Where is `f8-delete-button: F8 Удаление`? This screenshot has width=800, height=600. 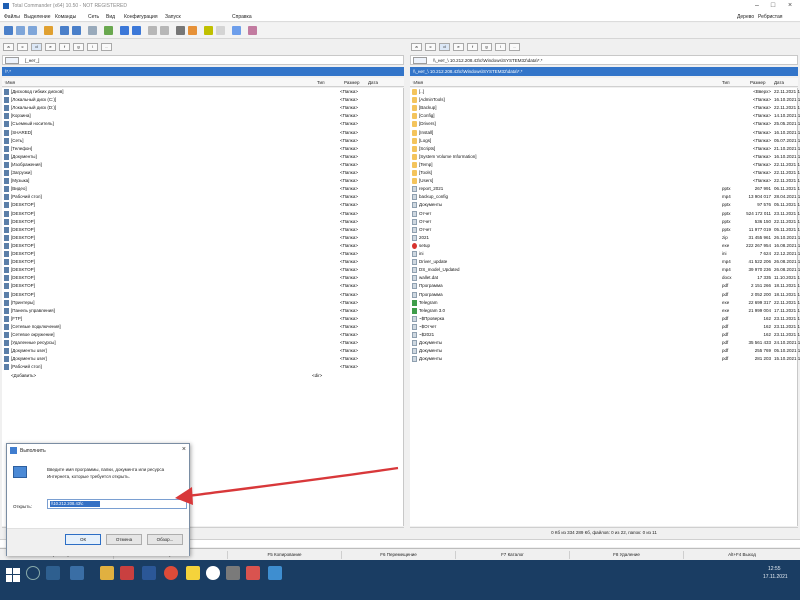
f8-delete-button: F8 Удаление is located at coordinates (627, 555).